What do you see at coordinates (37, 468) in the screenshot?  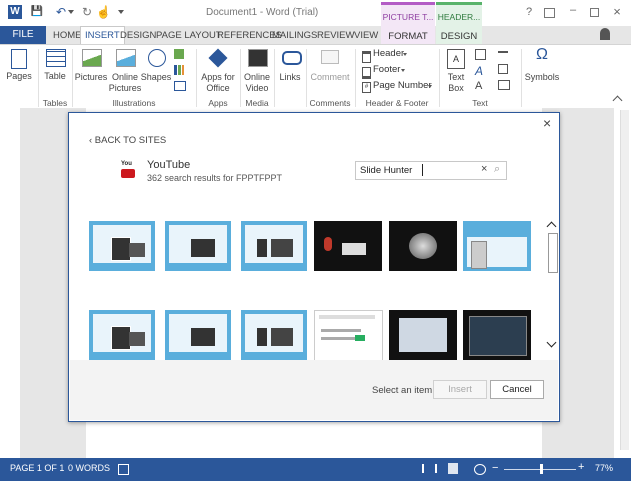 I see `page-count: PAGE 1 OF 1` at bounding box center [37, 468].